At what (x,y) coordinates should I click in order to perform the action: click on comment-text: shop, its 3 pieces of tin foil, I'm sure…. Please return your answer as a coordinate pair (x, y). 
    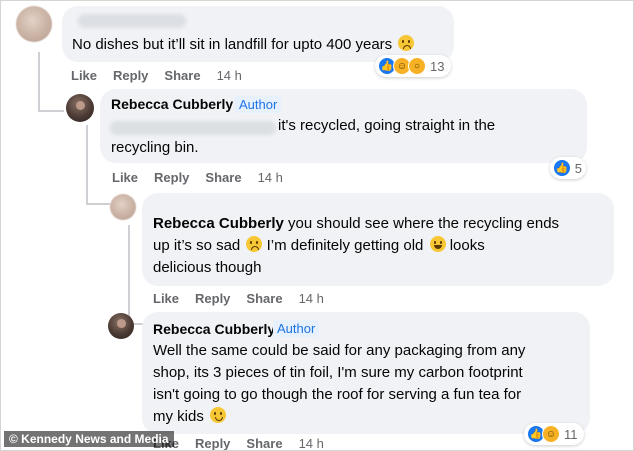
    Looking at the image, I should click on (338, 372).